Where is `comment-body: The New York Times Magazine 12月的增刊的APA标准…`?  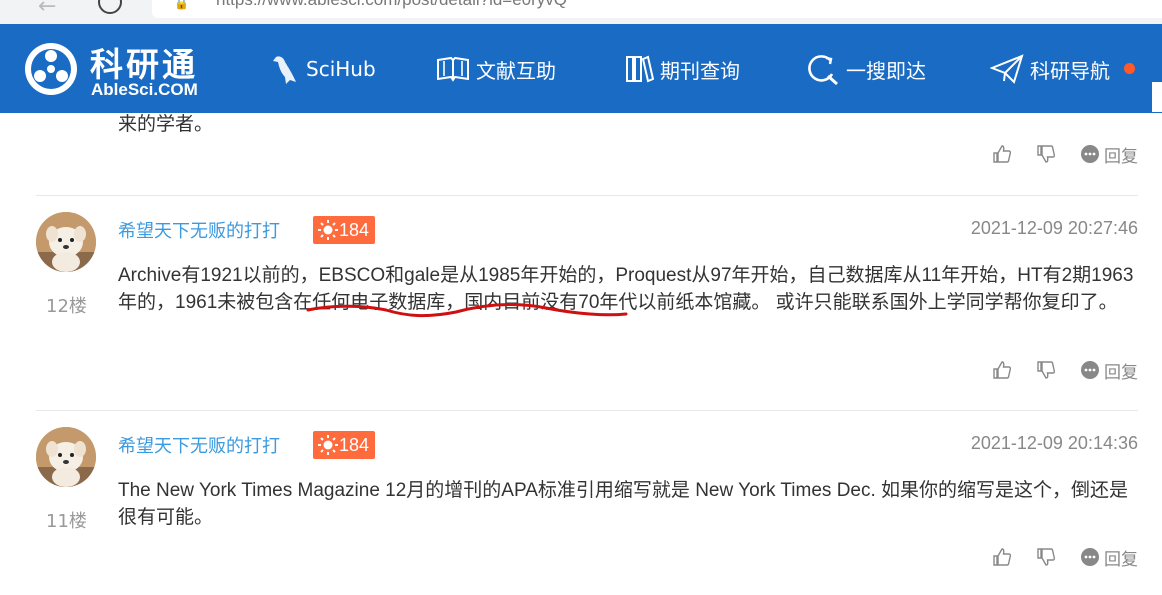
comment-body: The New York Times Magazine 12月的增刊的APA标准… is located at coordinates (623, 504).